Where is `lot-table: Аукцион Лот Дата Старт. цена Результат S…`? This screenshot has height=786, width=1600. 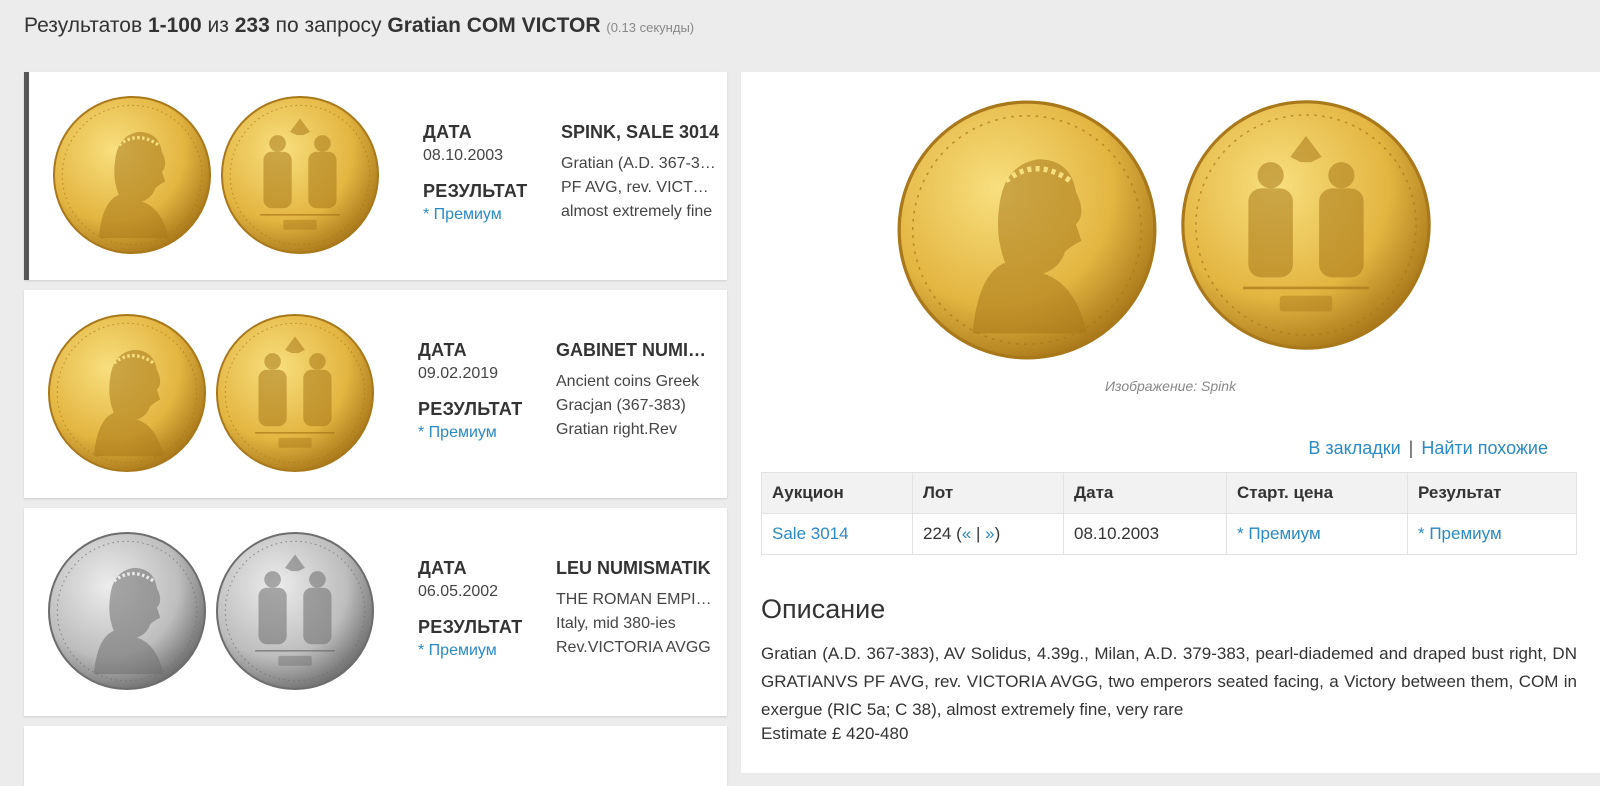
lot-table: Аукцион Лот Дата Старт. цена Результат S… is located at coordinates (1169, 513).